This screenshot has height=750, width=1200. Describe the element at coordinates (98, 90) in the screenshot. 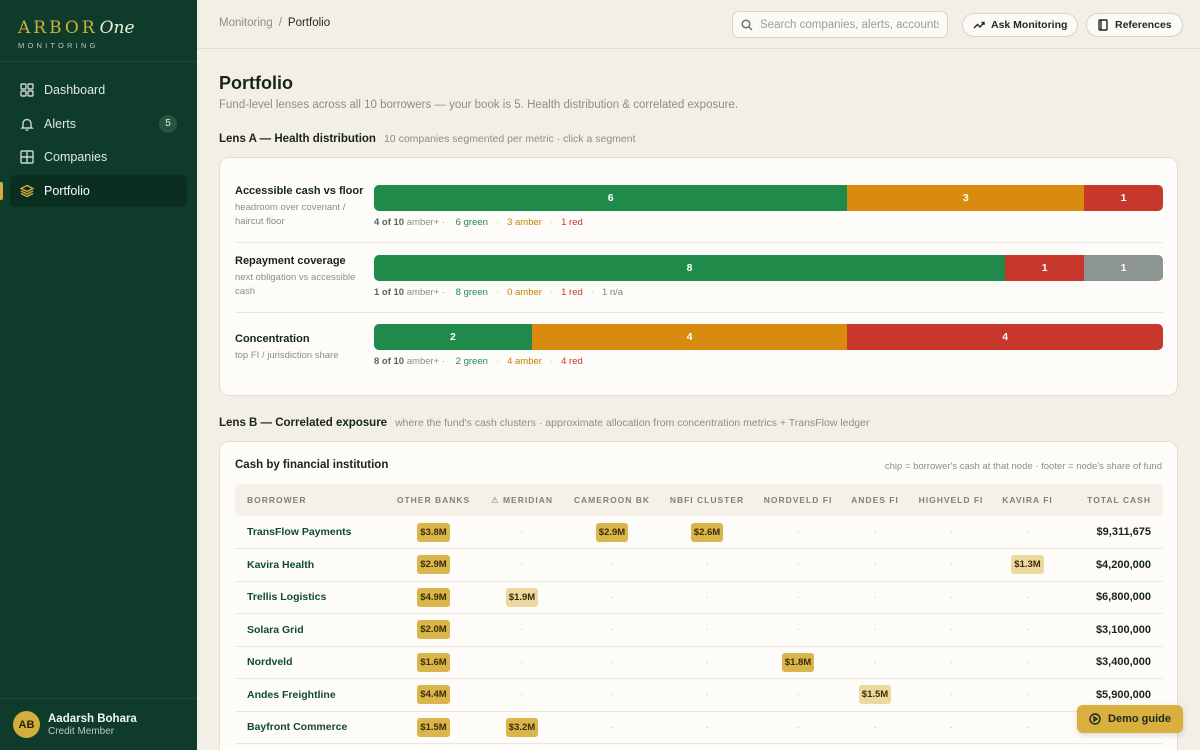

I see `sidebar-item-dashboard: Dashboard` at that location.